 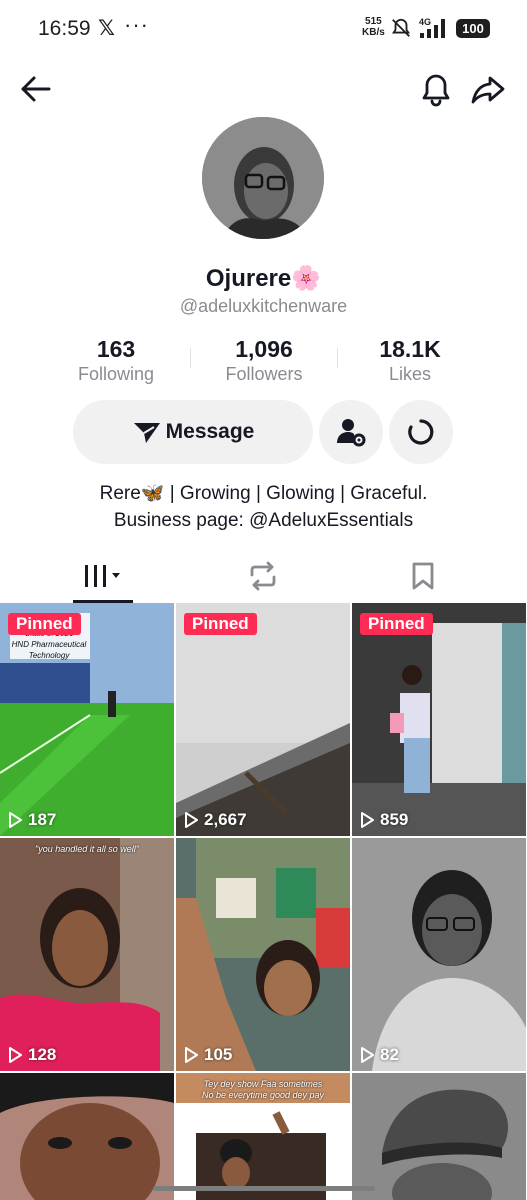 What do you see at coordinates (432, 27) in the screenshot?
I see `signal-icon: 4G` at bounding box center [432, 27].